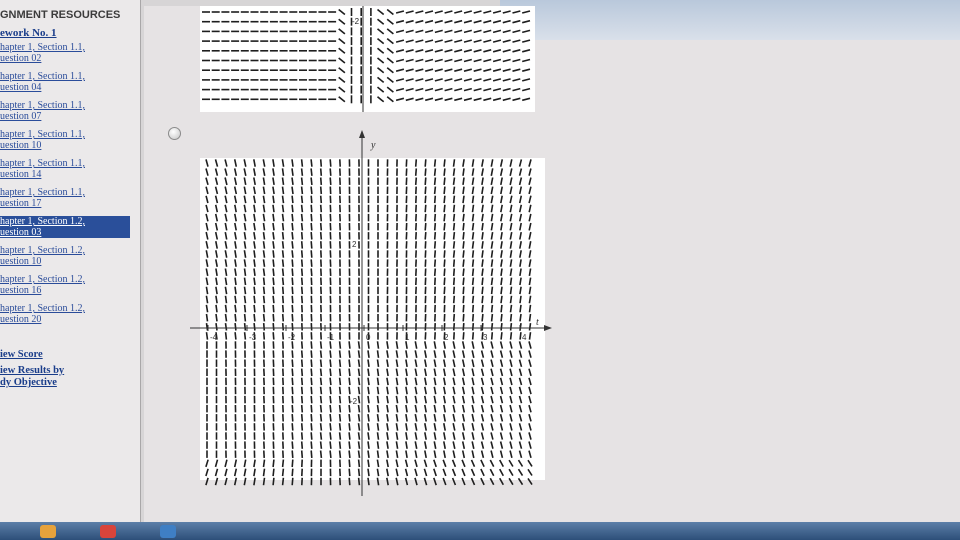 Image resolution: width=960 pixels, height=540 pixels. Describe the element at coordinates (548, 328) in the screenshot. I see `t-axis-arrow` at that location.